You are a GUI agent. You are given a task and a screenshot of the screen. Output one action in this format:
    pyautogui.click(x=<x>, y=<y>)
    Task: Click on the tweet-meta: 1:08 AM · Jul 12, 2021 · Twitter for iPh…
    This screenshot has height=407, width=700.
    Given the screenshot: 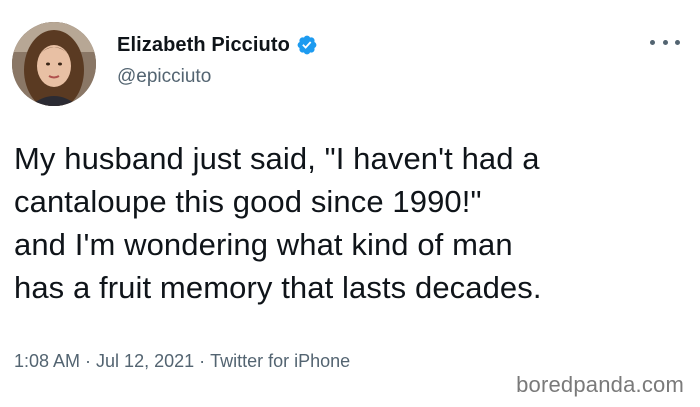 What is the action you would take?
    pyautogui.click(x=182, y=361)
    